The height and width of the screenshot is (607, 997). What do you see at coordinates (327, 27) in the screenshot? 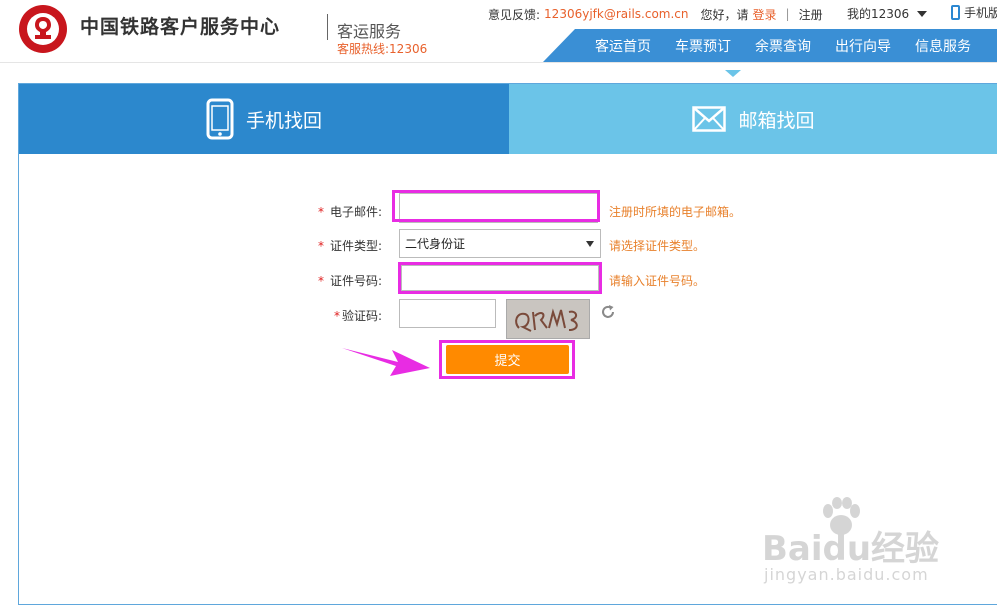
I see `header-divider` at bounding box center [327, 27].